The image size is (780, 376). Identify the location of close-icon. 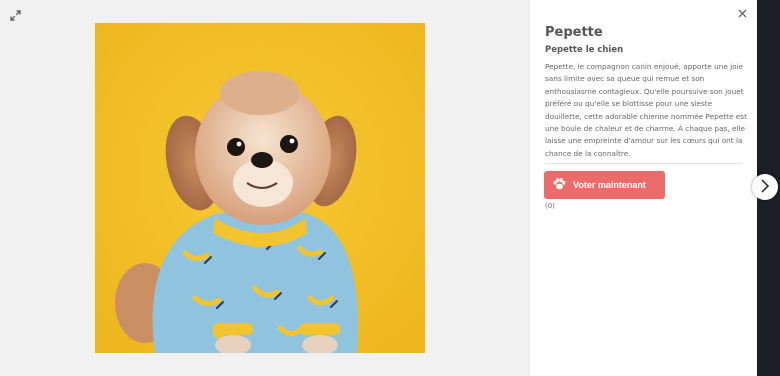
(742, 13).